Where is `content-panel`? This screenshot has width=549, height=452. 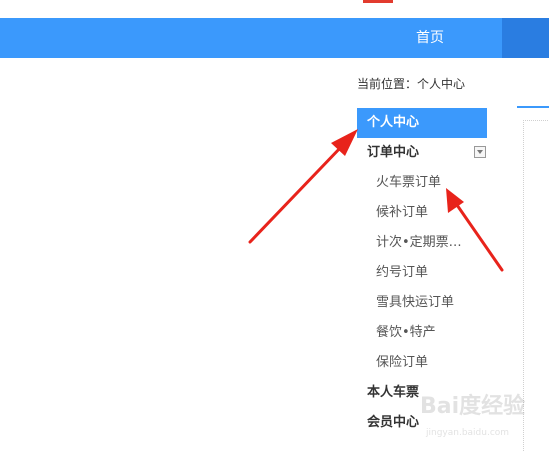
content-panel is located at coordinates (533, 279).